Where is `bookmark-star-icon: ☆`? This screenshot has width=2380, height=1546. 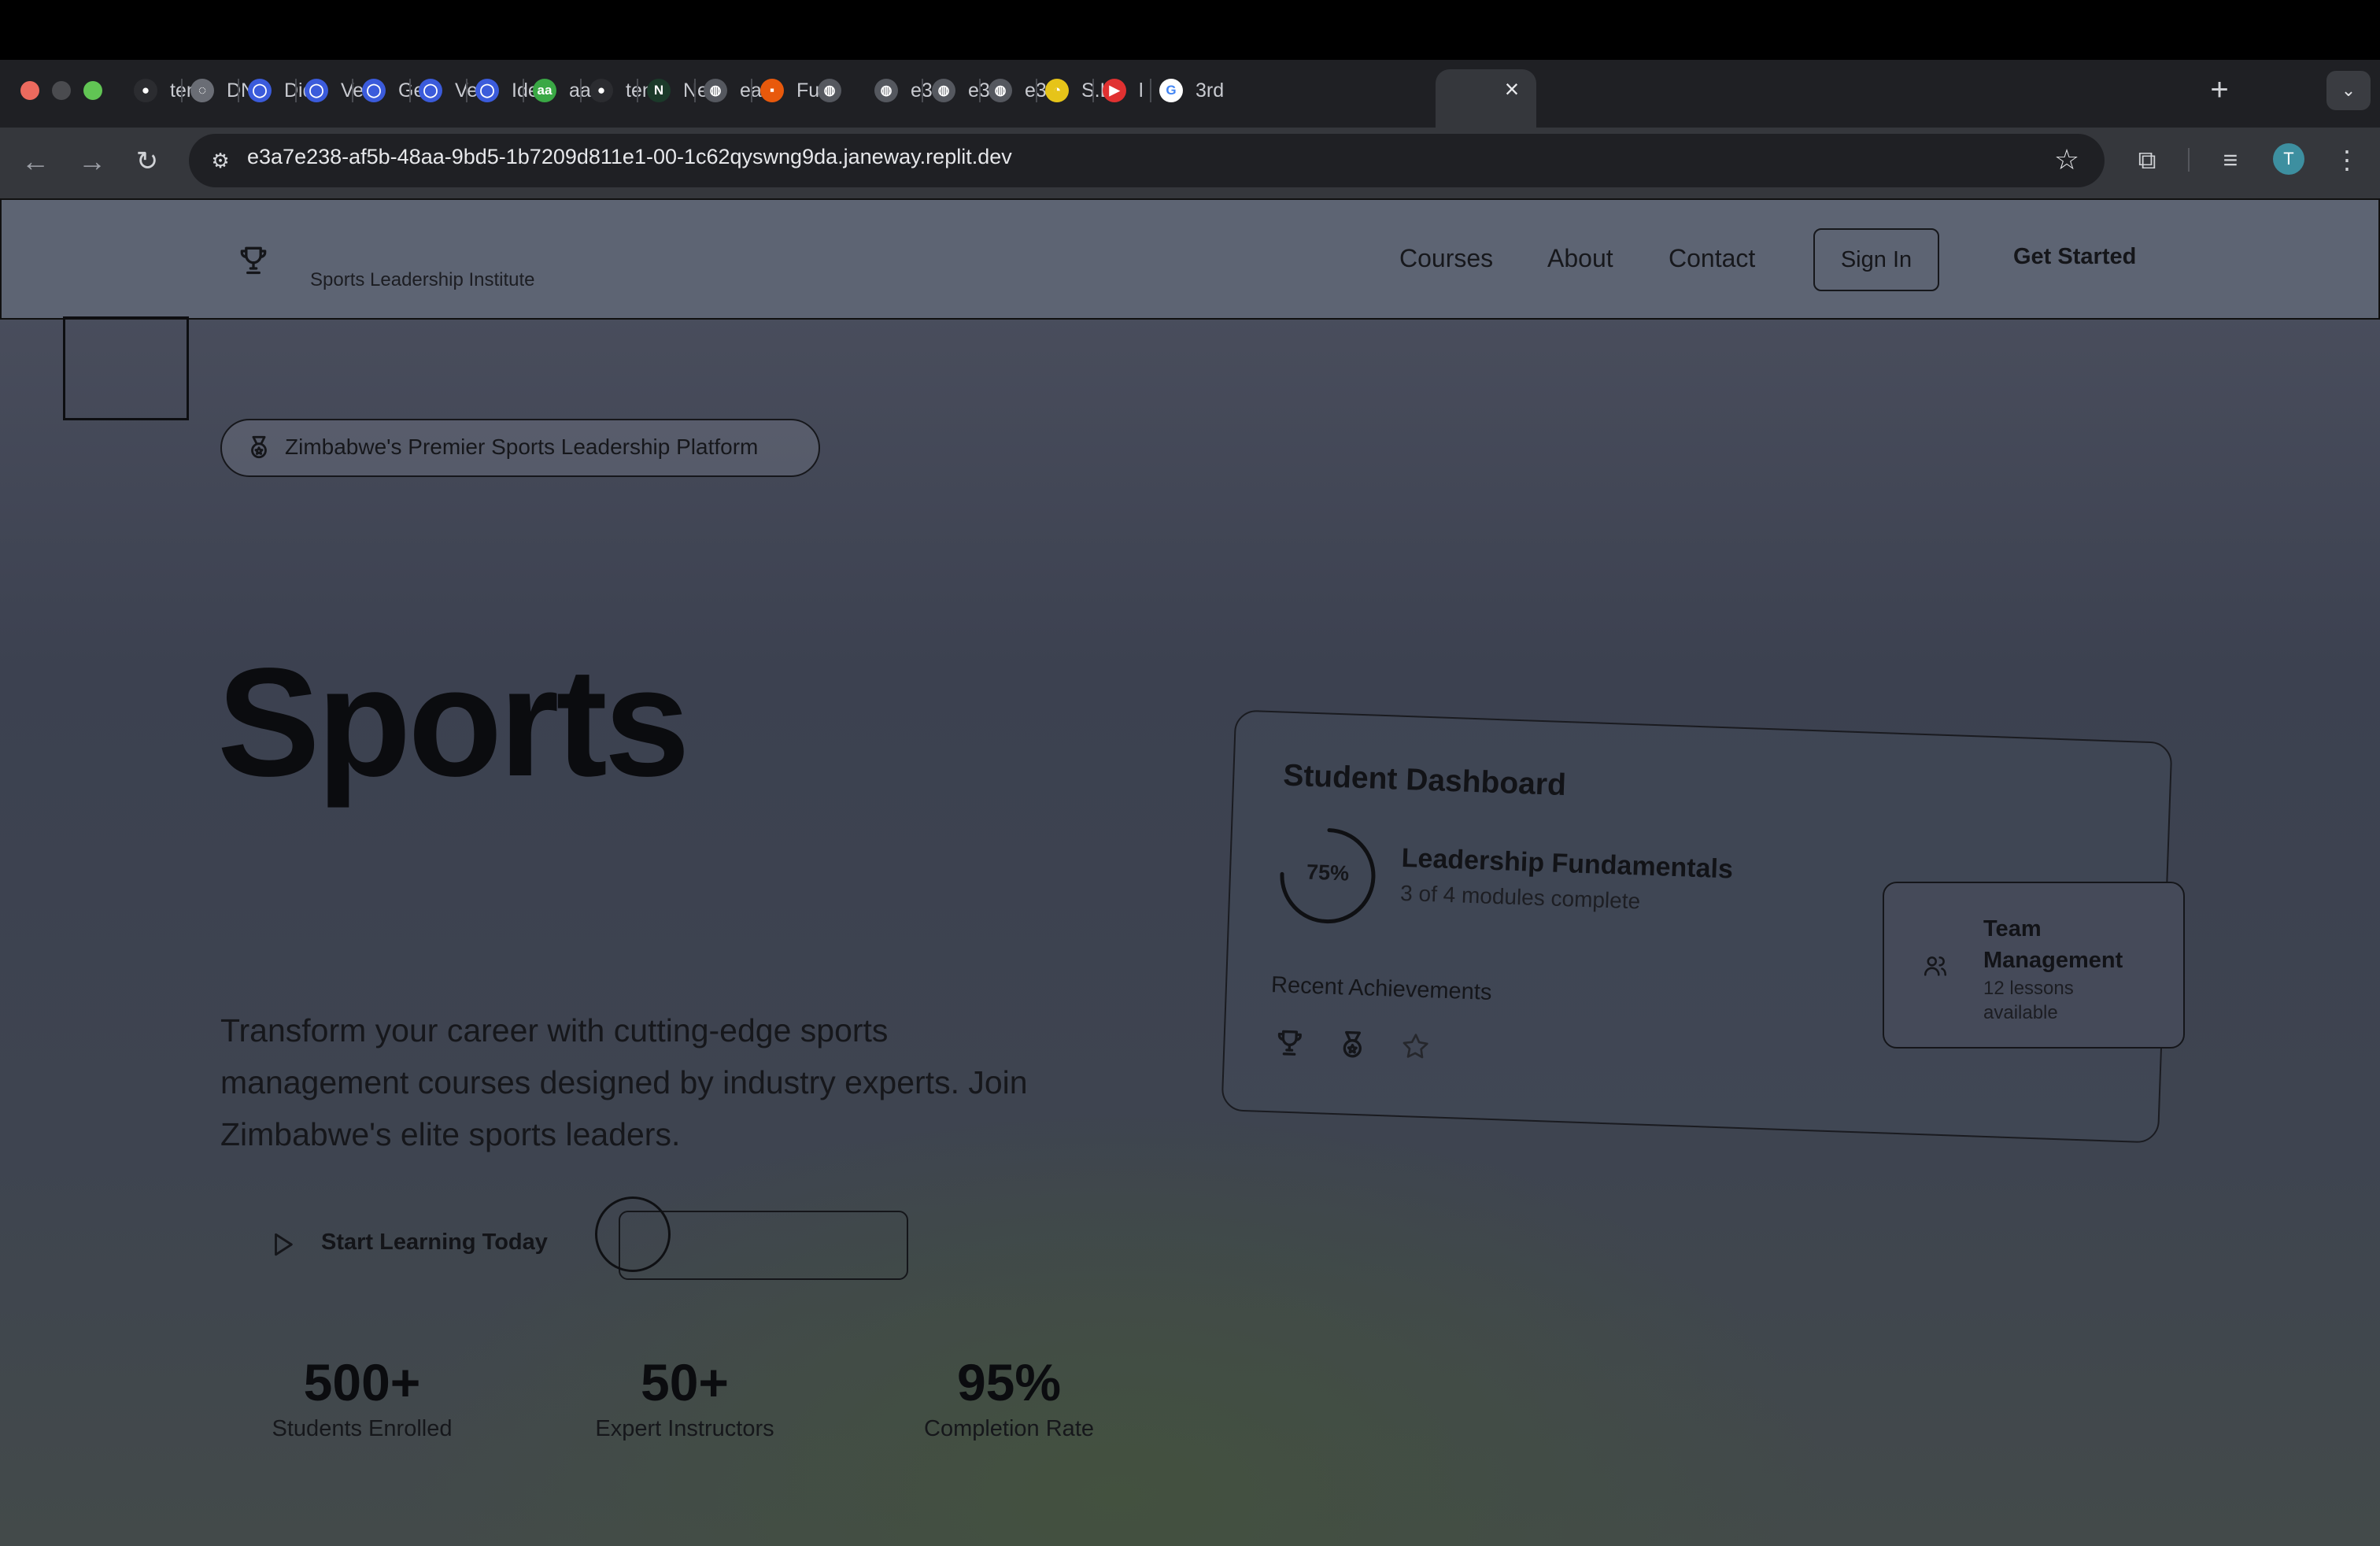
bookmark-star-icon: ☆ is located at coordinates (2066, 159).